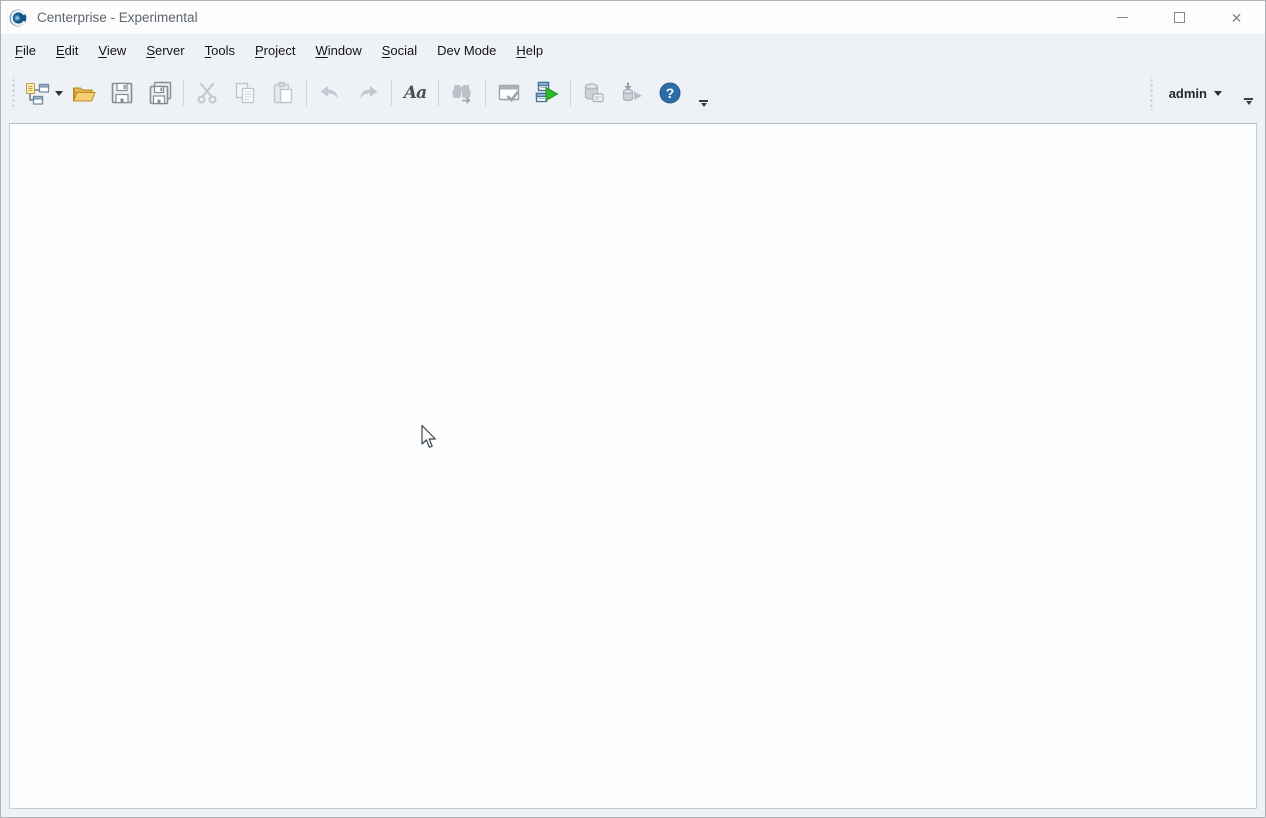 Image resolution: width=1266 pixels, height=818 pixels. I want to click on paste-clipboard-icon, so click(283, 92).